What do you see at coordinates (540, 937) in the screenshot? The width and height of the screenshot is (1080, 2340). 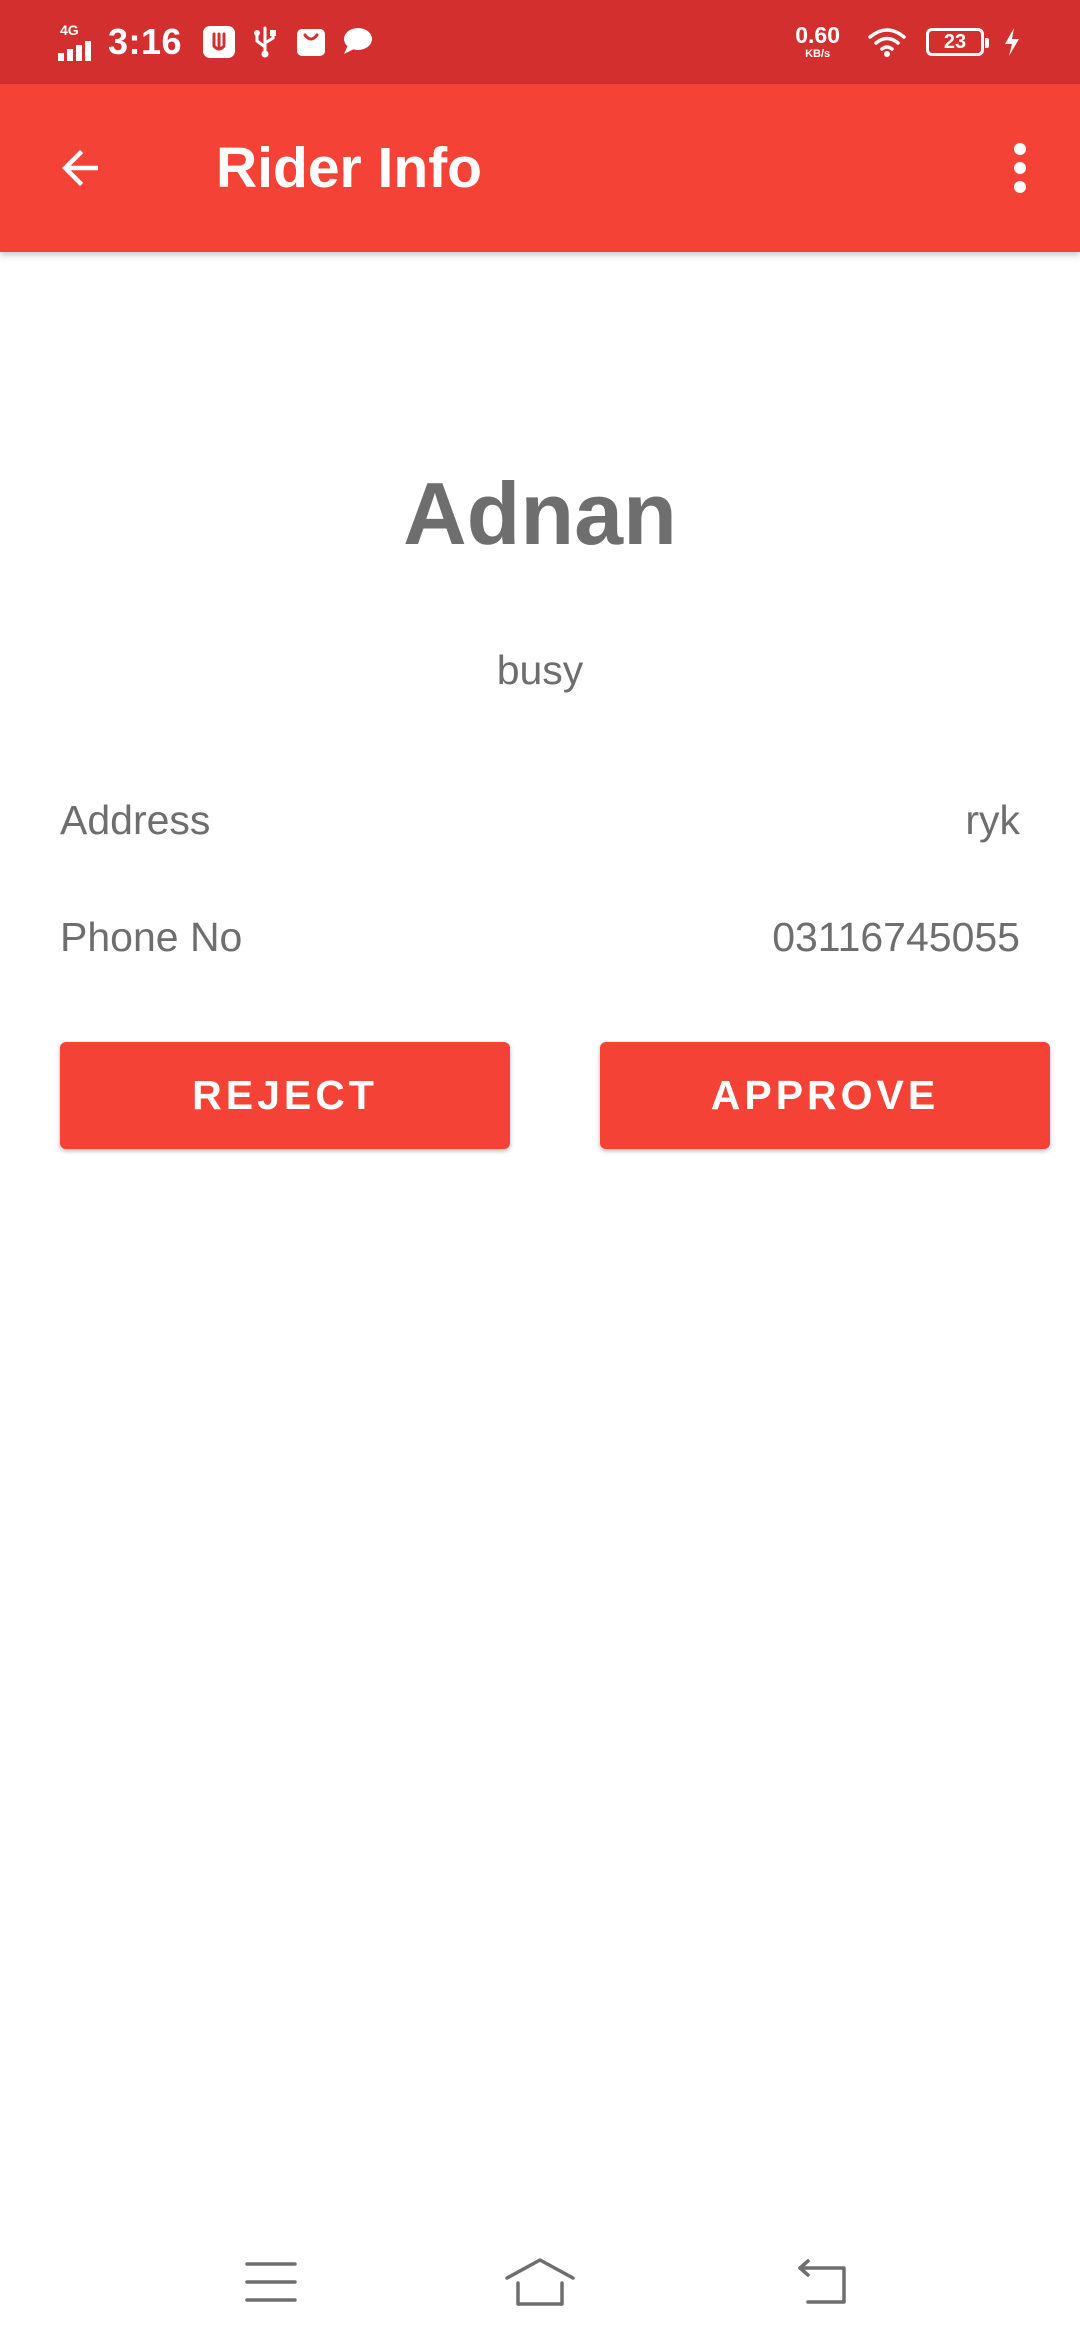 I see `phone-row: Phone No 03116745055` at bounding box center [540, 937].